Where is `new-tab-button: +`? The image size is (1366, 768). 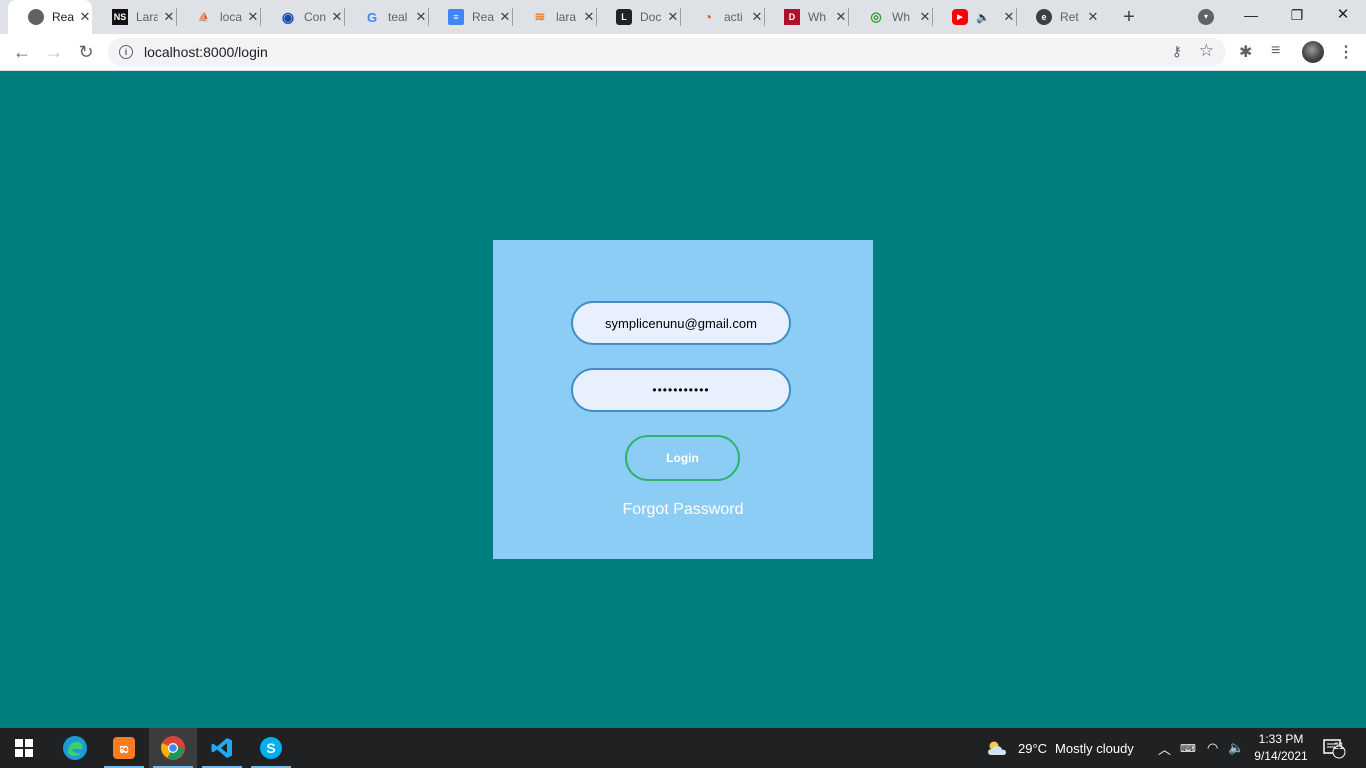
new-tab-button: + is located at coordinates (1129, 17).